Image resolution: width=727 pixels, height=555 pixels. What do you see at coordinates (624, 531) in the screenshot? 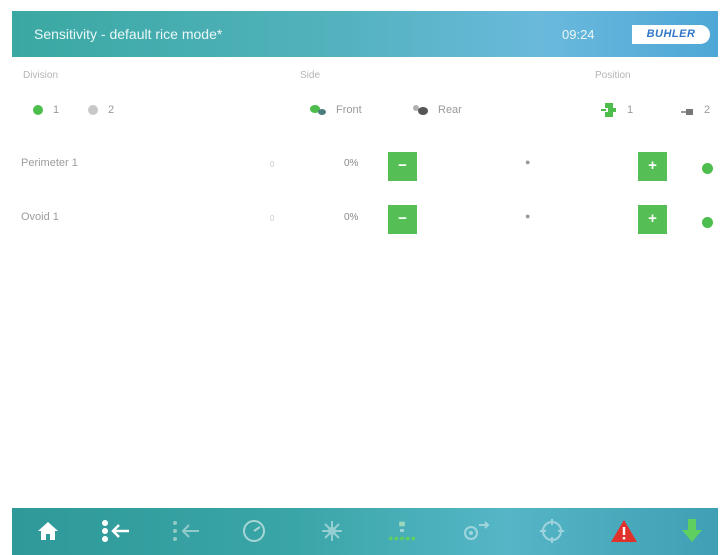
I see `warning-icon` at bounding box center [624, 531].